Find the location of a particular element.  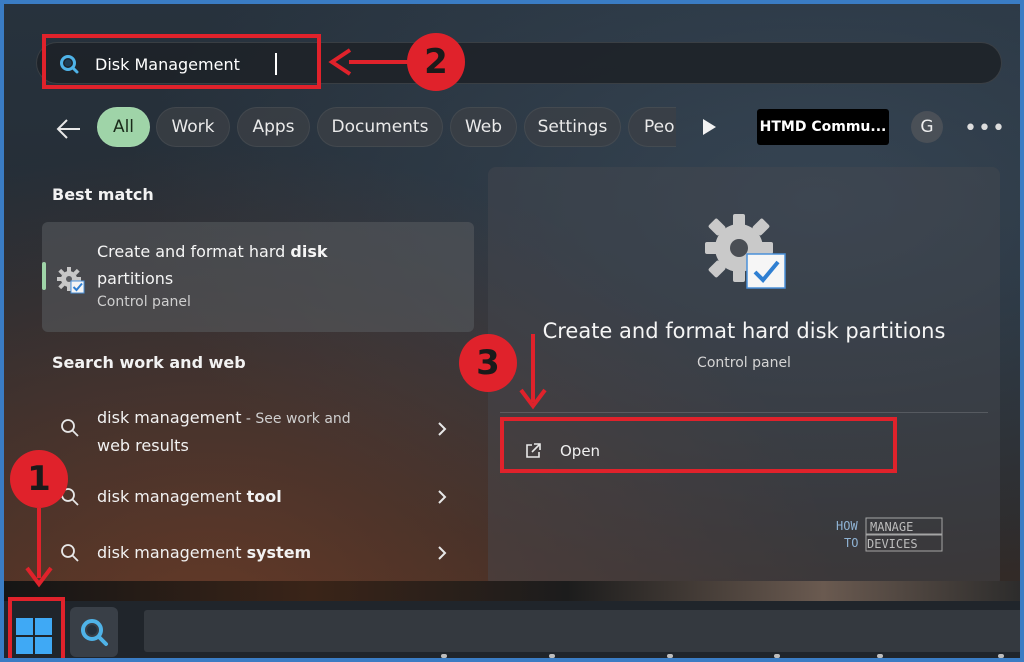

filter-chip-web: Web is located at coordinates (483, 127).